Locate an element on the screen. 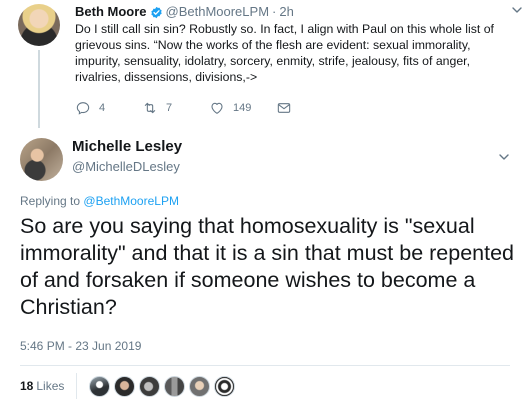 This screenshot has width=528, height=406. replying-to: Replying to @BethMooreLPM is located at coordinates (99, 201).